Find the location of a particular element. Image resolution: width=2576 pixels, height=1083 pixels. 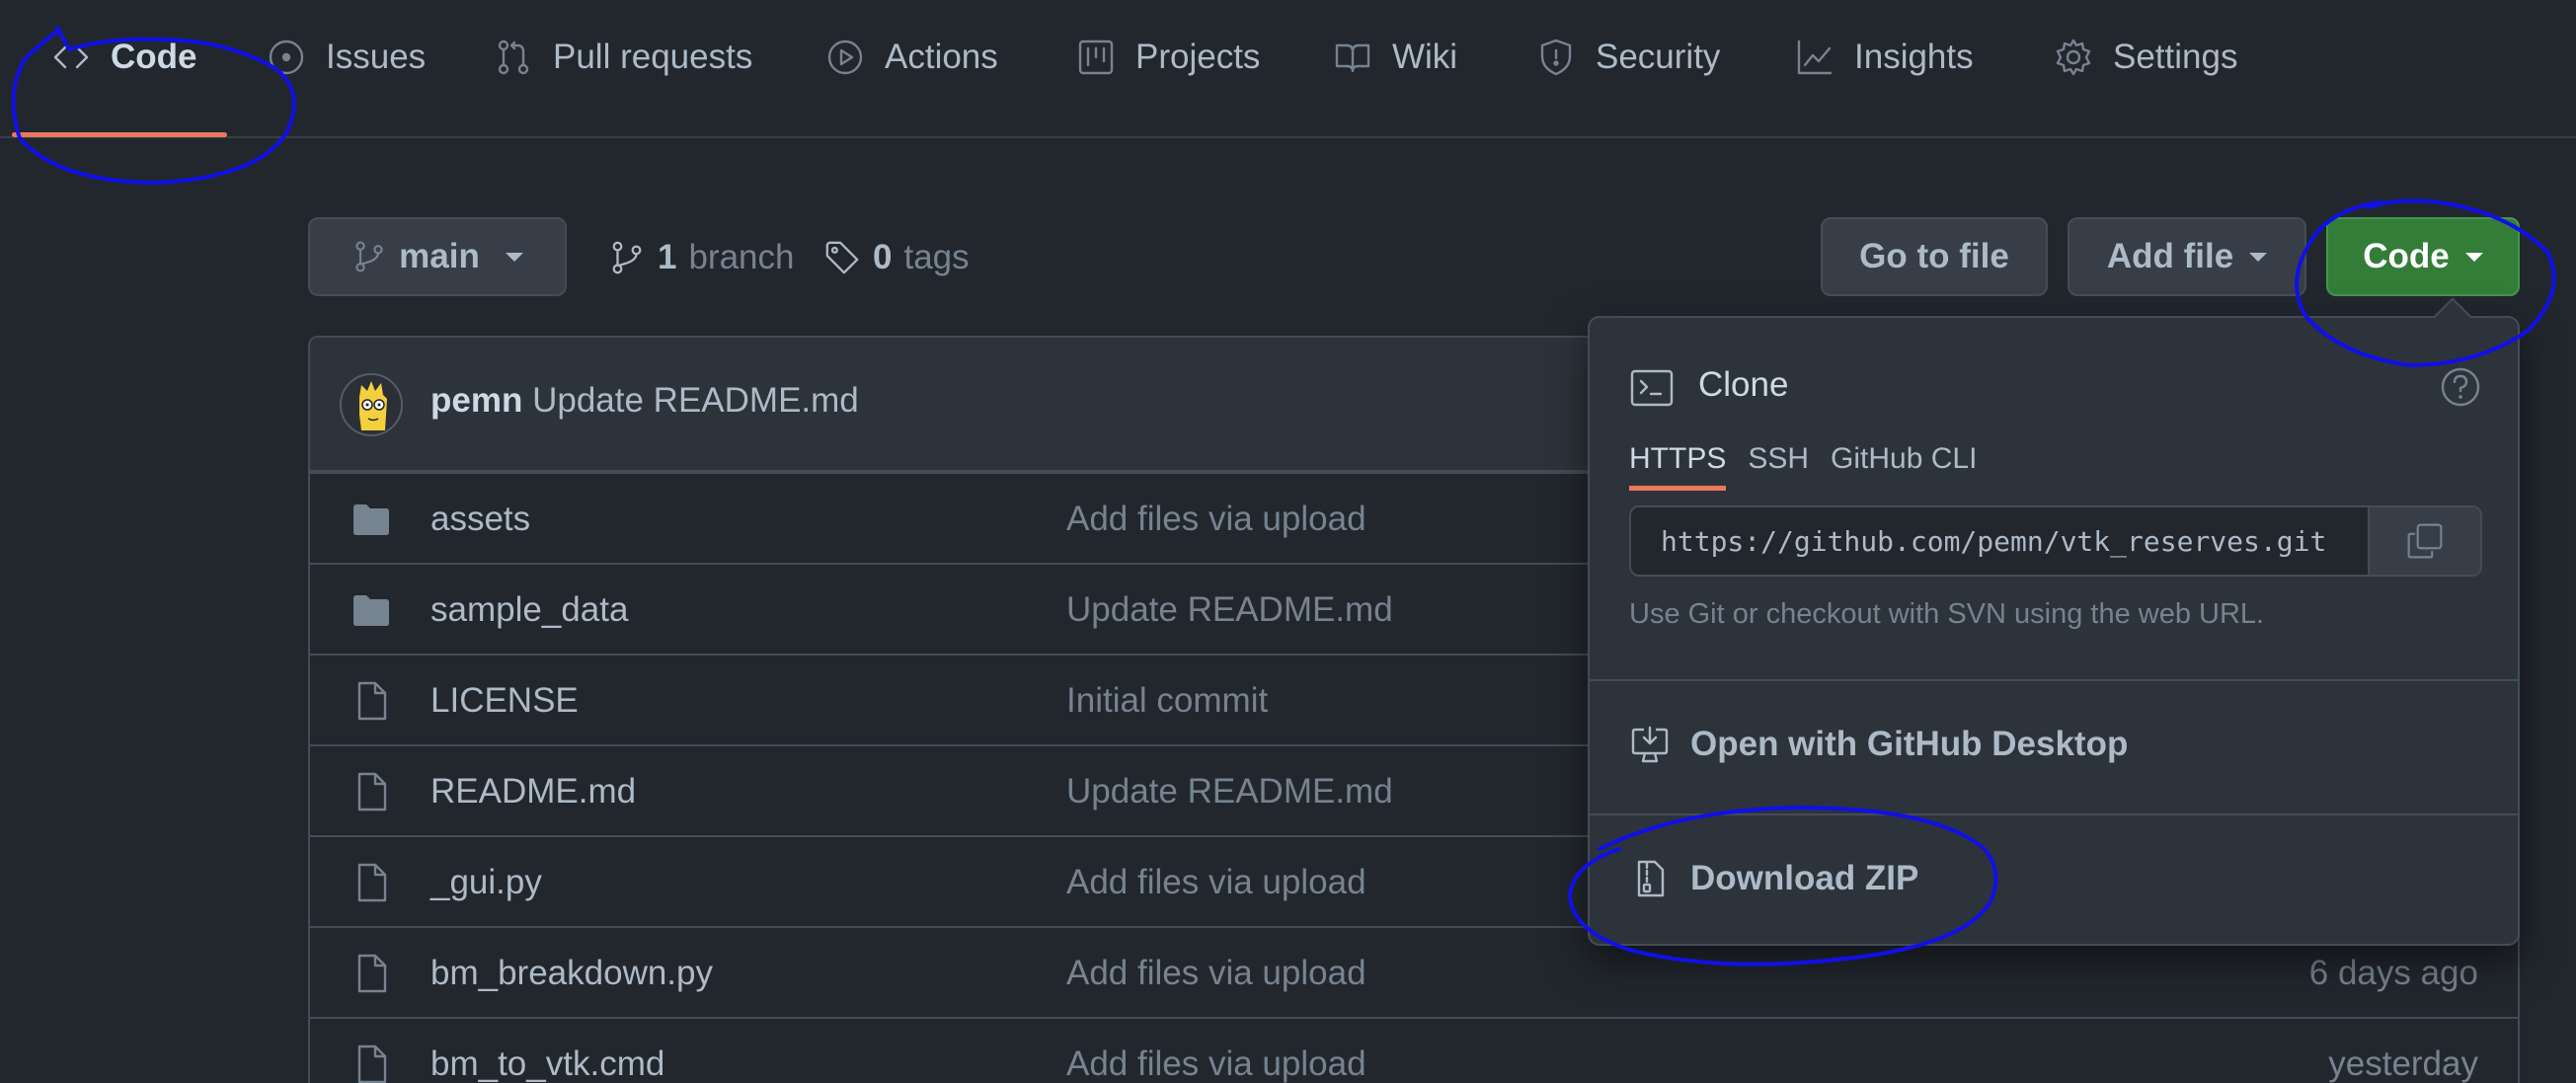

gear-icon is located at coordinates (2073, 58).